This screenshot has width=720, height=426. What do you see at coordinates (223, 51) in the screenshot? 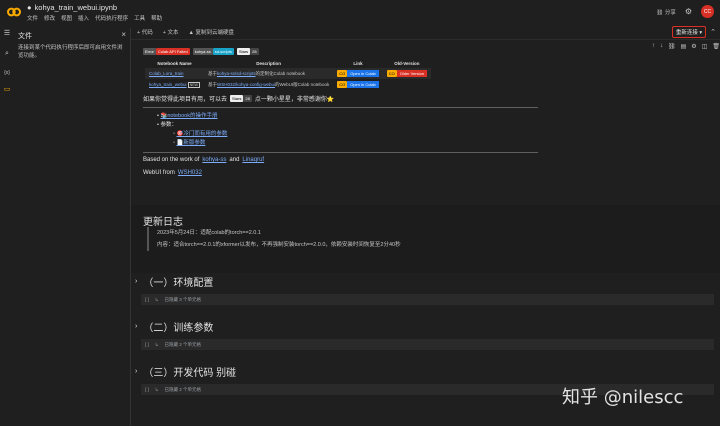
I see `sd-scripts-badge: sd-scripts` at bounding box center [223, 51].